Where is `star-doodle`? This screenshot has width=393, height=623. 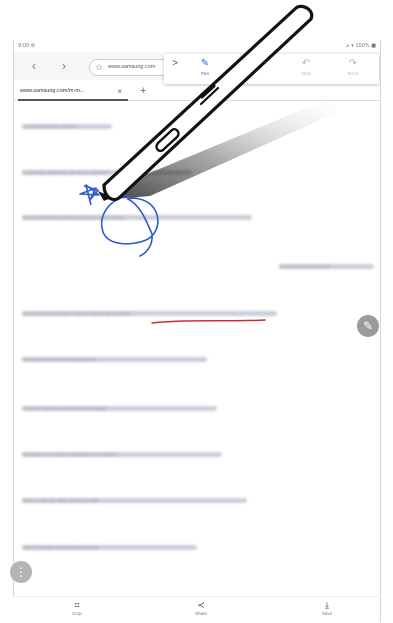
star-doodle is located at coordinates (89, 195).